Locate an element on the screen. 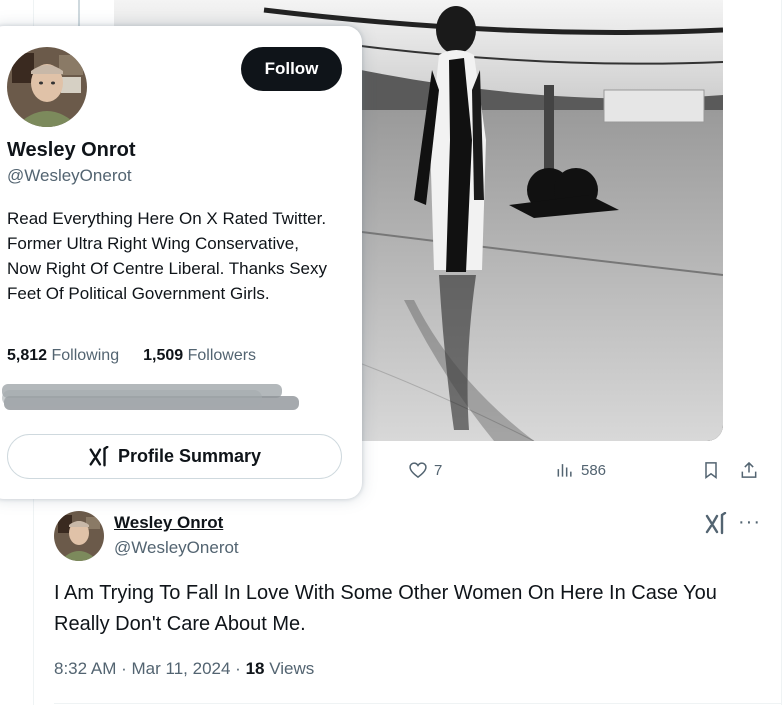 The image size is (783, 705). reply-author-handle: @WesleyOnerot is located at coordinates (176, 548).